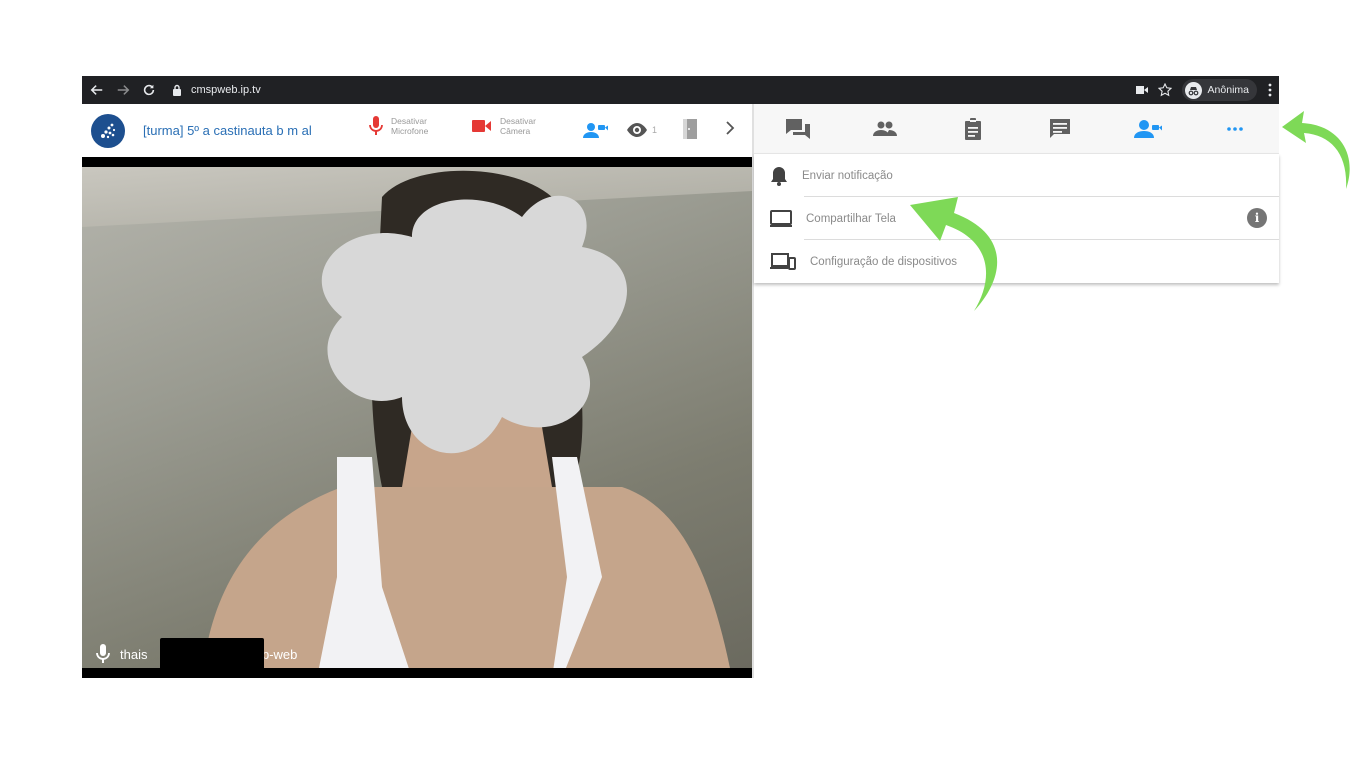  Describe the element at coordinates (417, 673) in the screenshot. I see `video-bottom-bar` at that location.